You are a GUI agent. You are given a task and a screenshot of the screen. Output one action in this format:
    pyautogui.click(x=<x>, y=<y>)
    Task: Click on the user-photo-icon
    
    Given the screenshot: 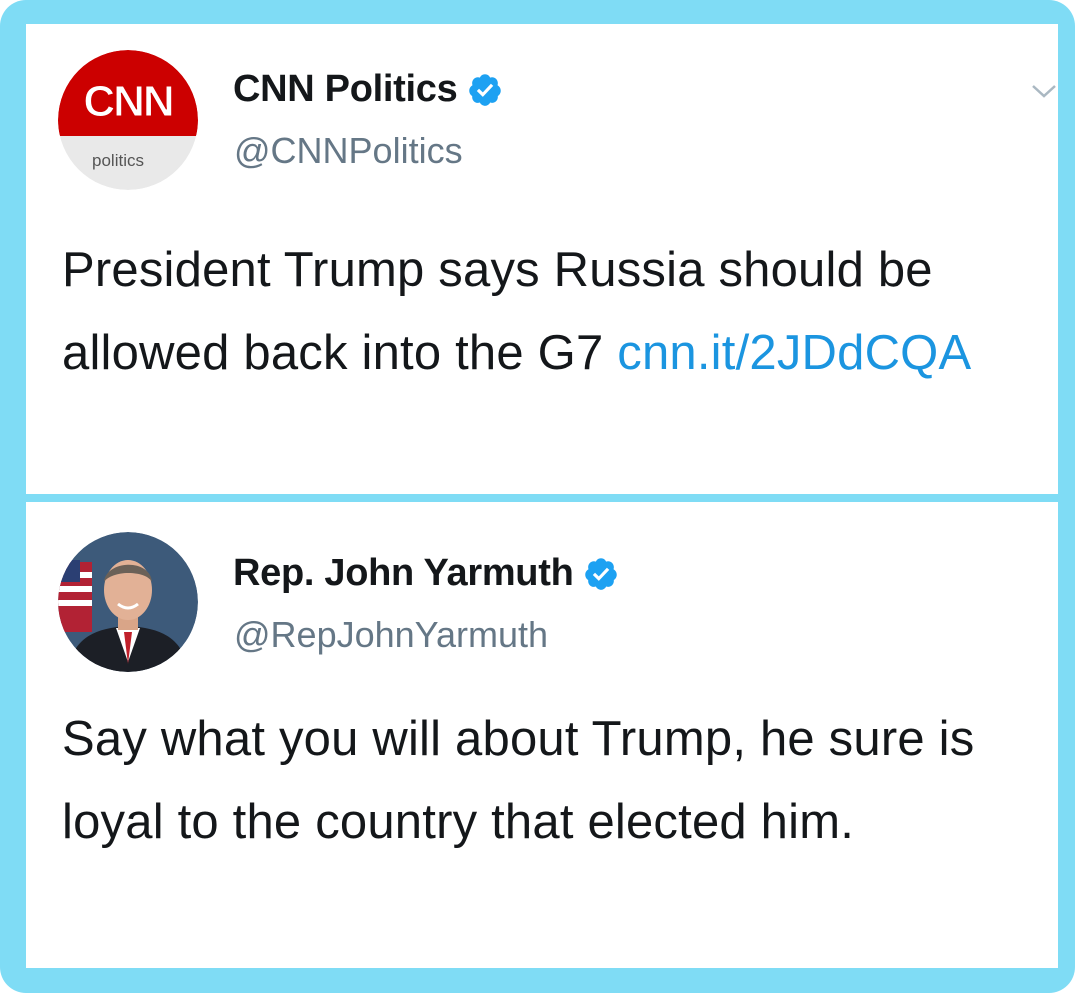 What is the action you would take?
    pyautogui.click(x=128, y=602)
    